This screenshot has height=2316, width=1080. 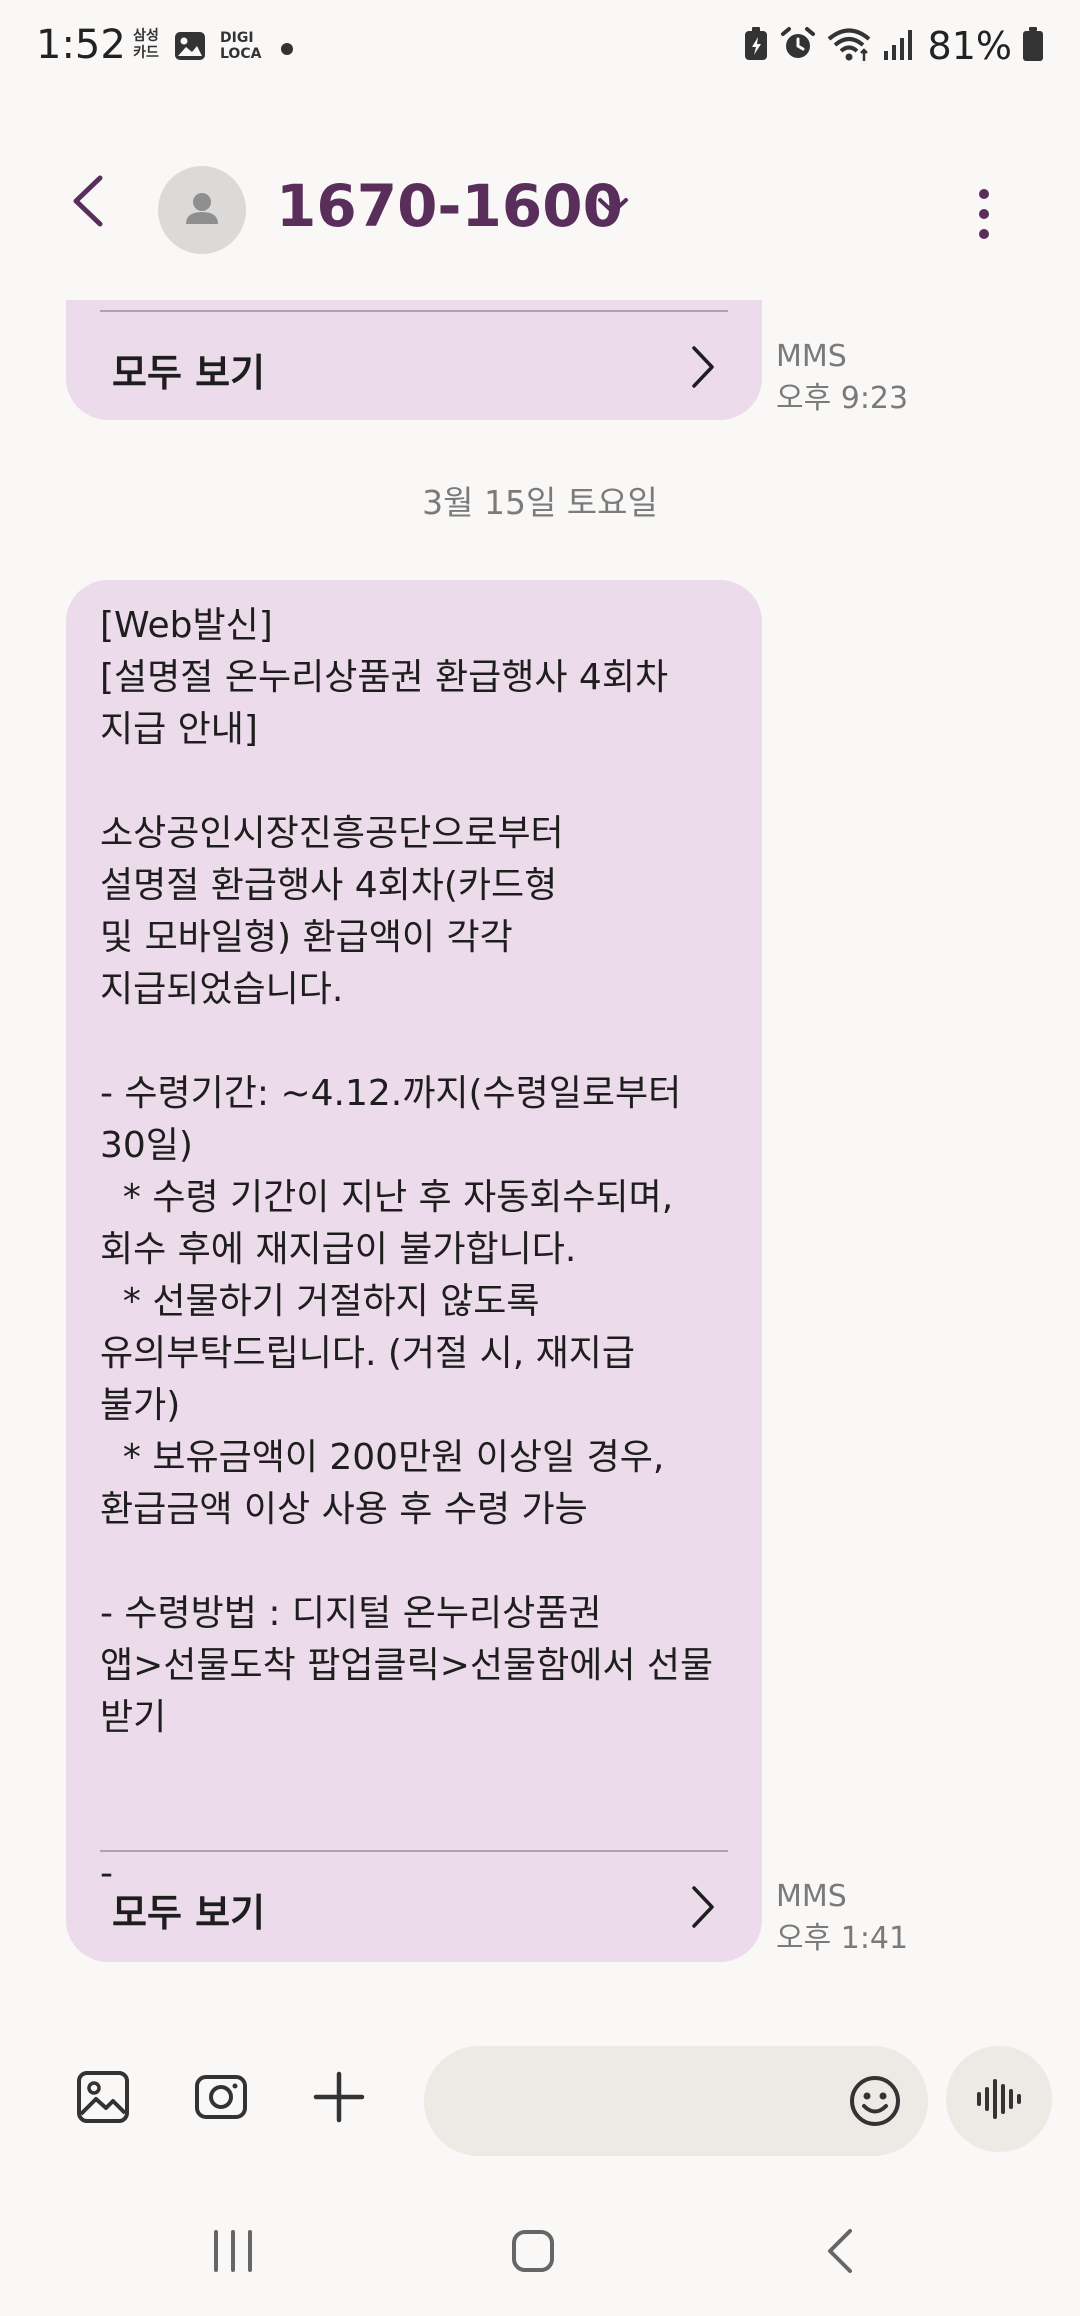 I want to click on home-button, so click(x=533, y=2253).